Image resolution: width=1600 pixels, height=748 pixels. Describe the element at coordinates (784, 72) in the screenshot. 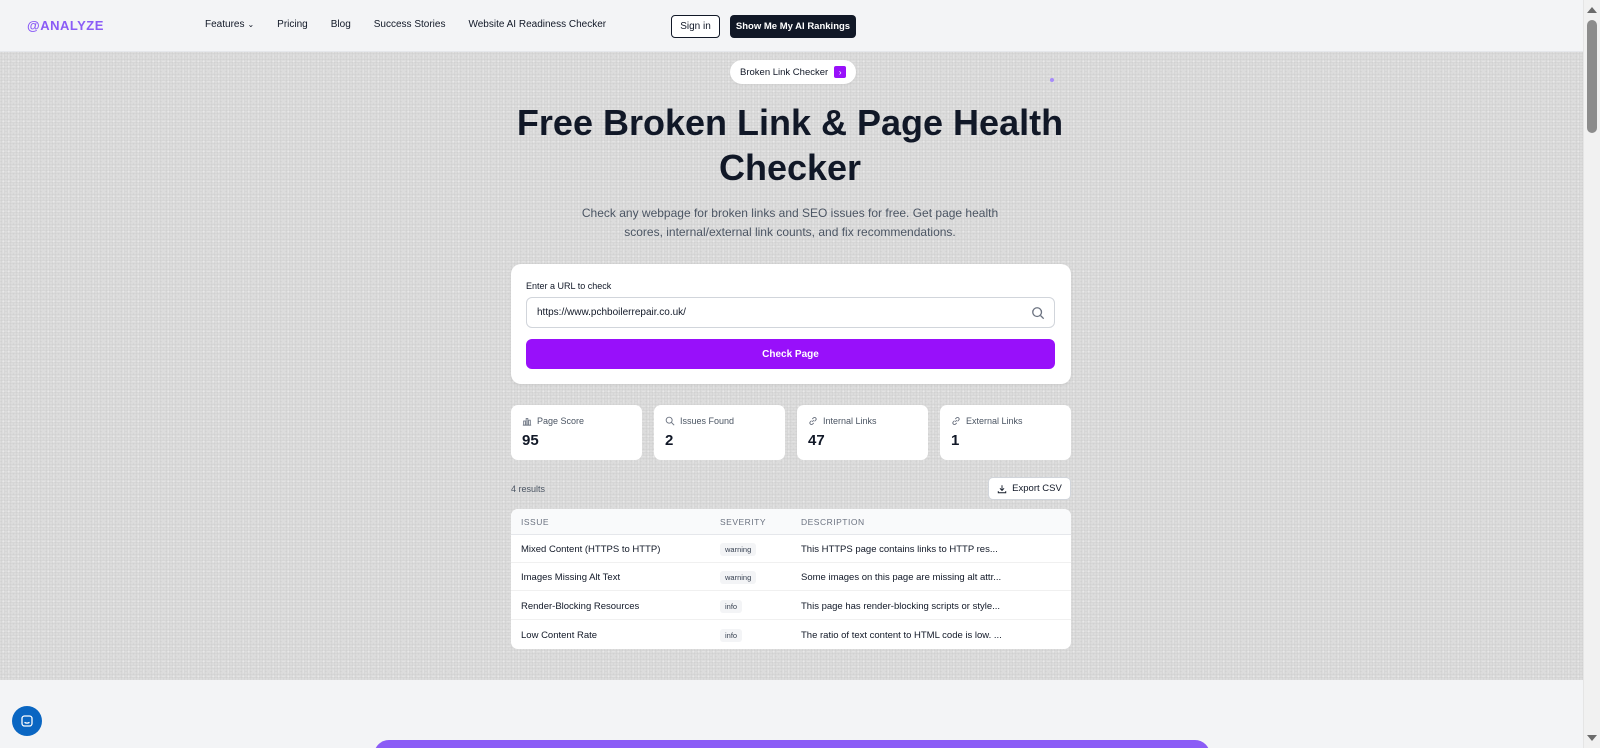

I see `pill-label: Broken Link Checker` at that location.